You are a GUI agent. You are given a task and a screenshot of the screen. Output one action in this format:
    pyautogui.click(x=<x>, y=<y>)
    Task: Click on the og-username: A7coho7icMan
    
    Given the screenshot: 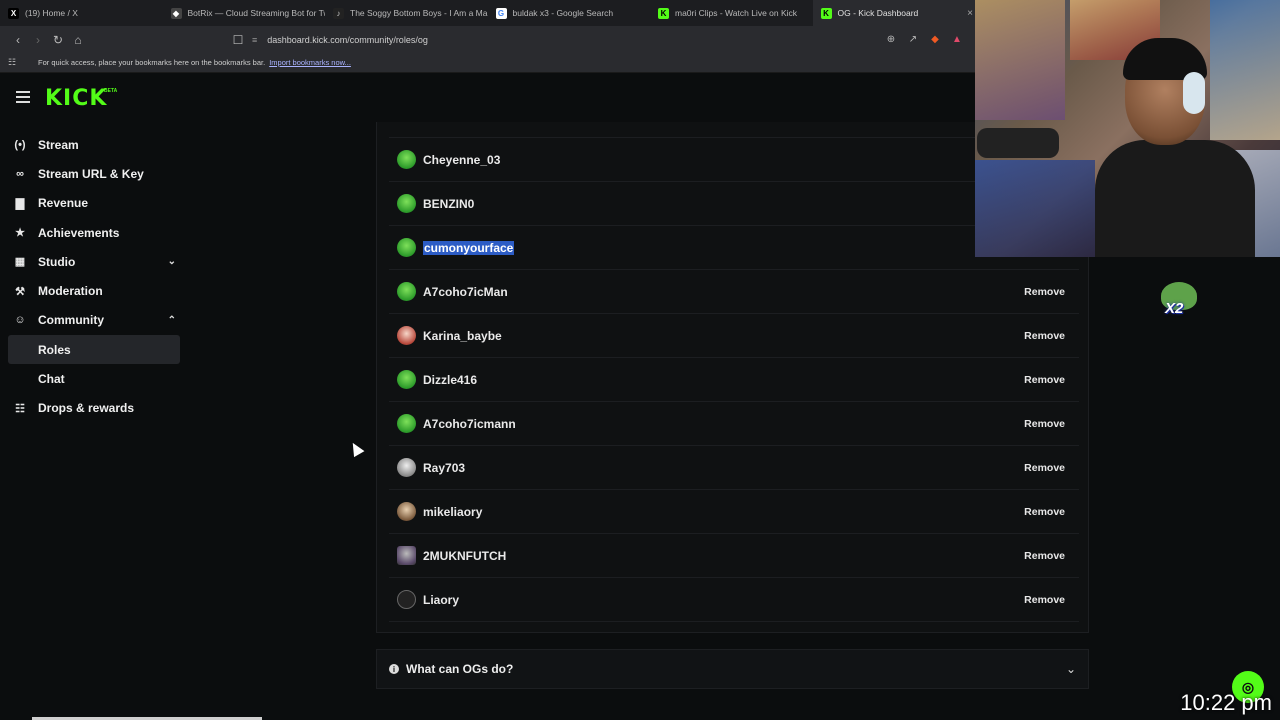 What is the action you would take?
    pyautogui.click(x=465, y=292)
    